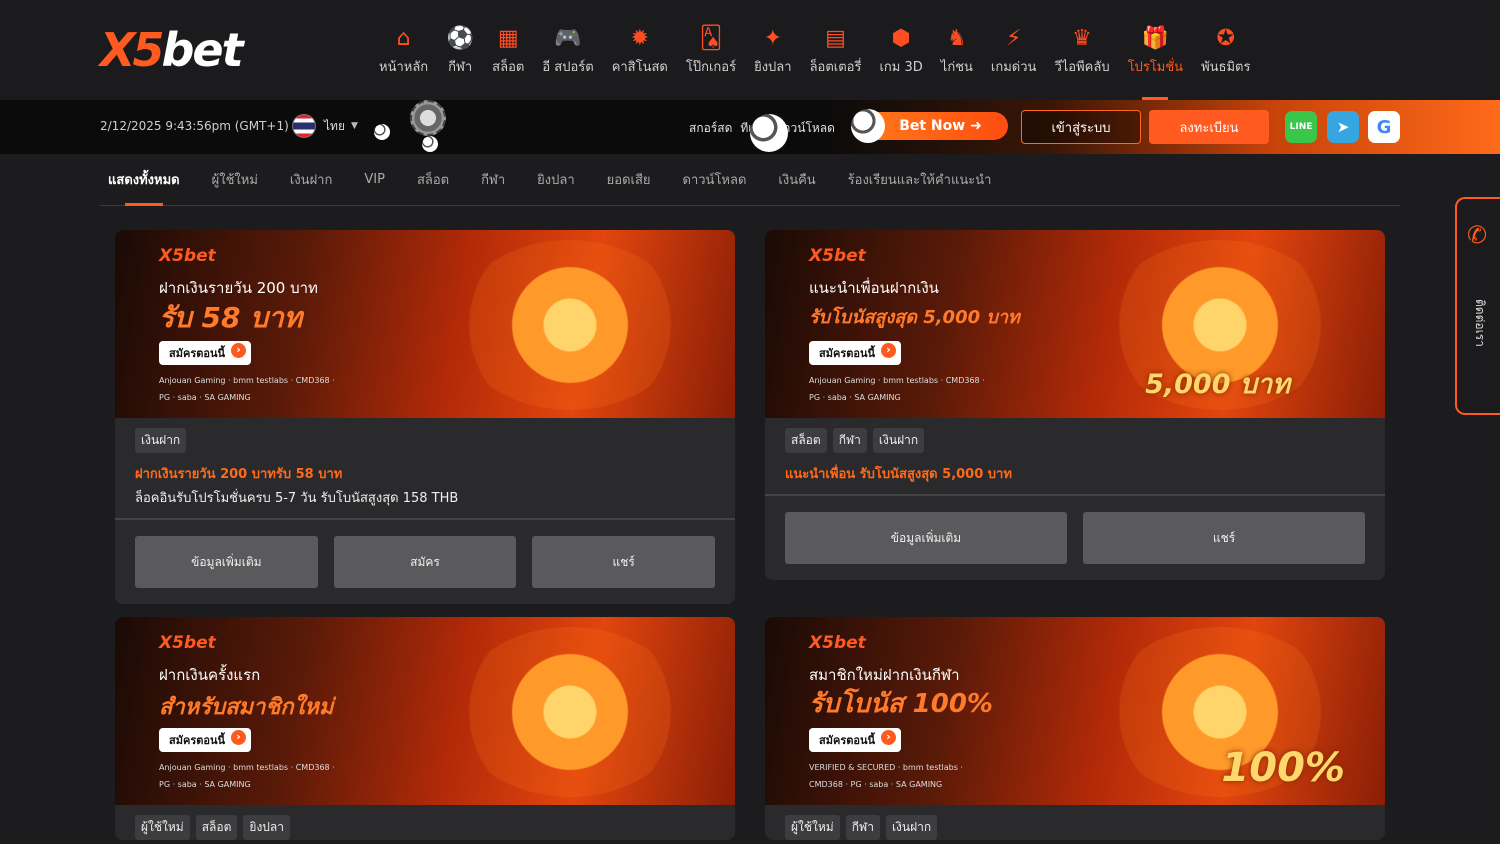 This screenshot has height=844, width=1500. What do you see at coordinates (868, 126) in the screenshot?
I see `soccer-ball-icon` at bounding box center [868, 126].